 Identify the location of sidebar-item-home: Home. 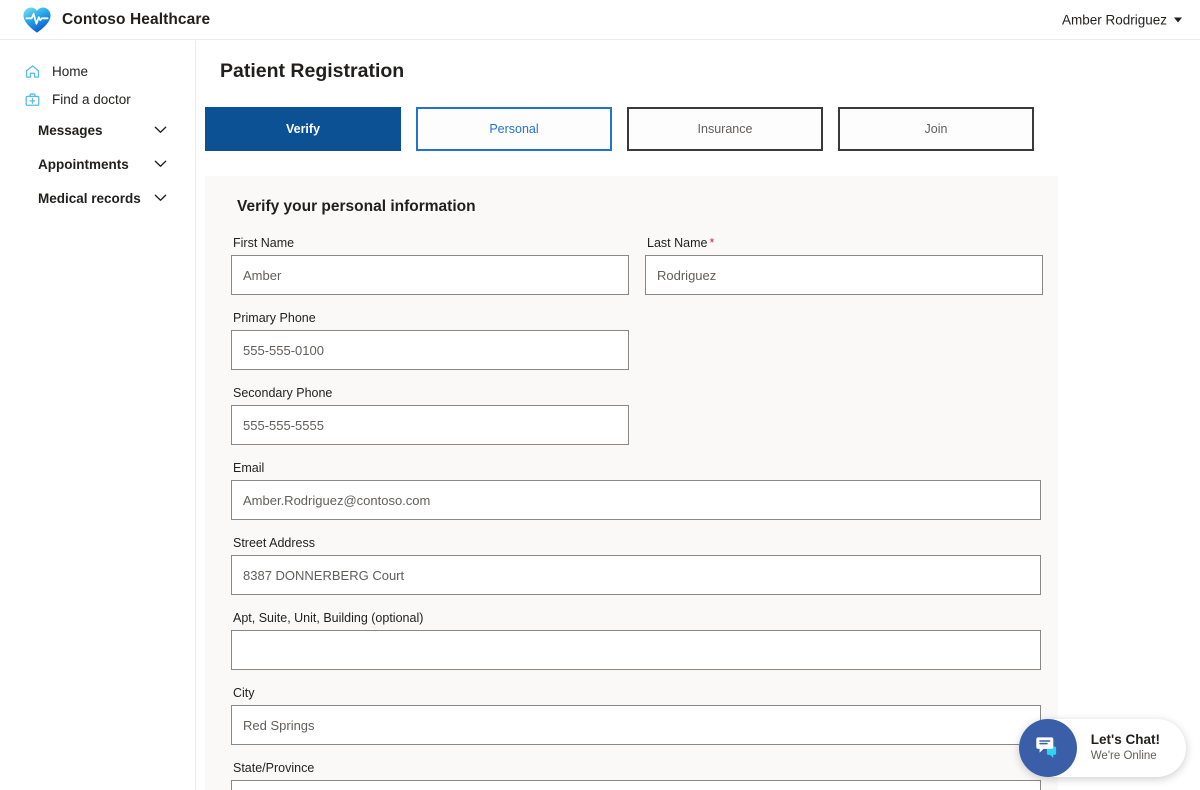
(97, 71).